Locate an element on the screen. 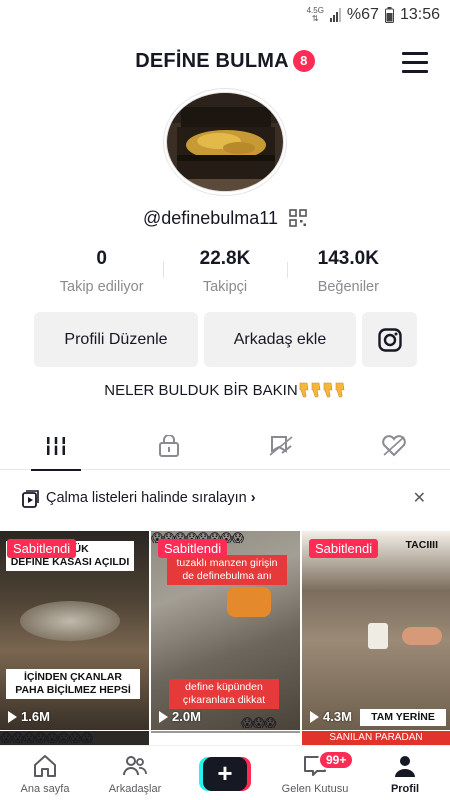 This screenshot has height=800, width=450. stat-label: Takipçi is located at coordinates (225, 287).